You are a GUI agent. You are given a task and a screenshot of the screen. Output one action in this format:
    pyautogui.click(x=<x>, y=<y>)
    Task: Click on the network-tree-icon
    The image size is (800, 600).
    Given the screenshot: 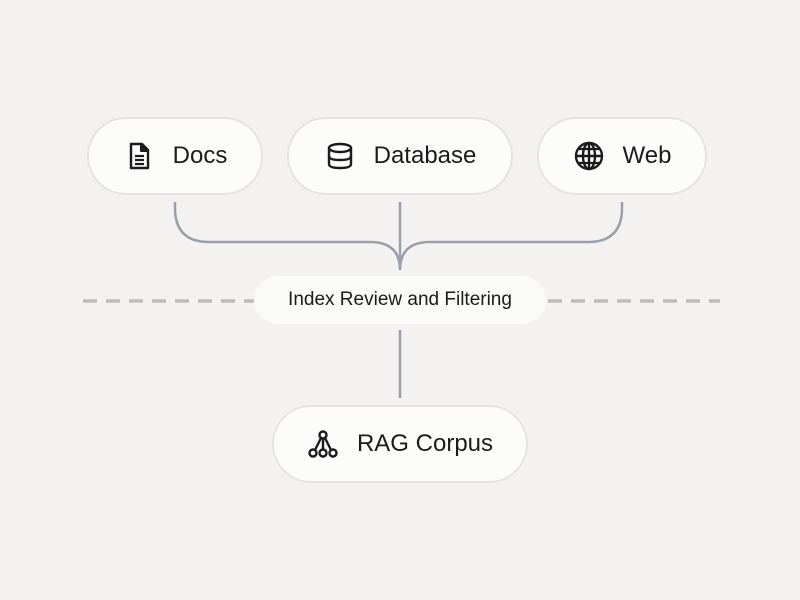 What is the action you would take?
    pyautogui.click(x=323, y=444)
    